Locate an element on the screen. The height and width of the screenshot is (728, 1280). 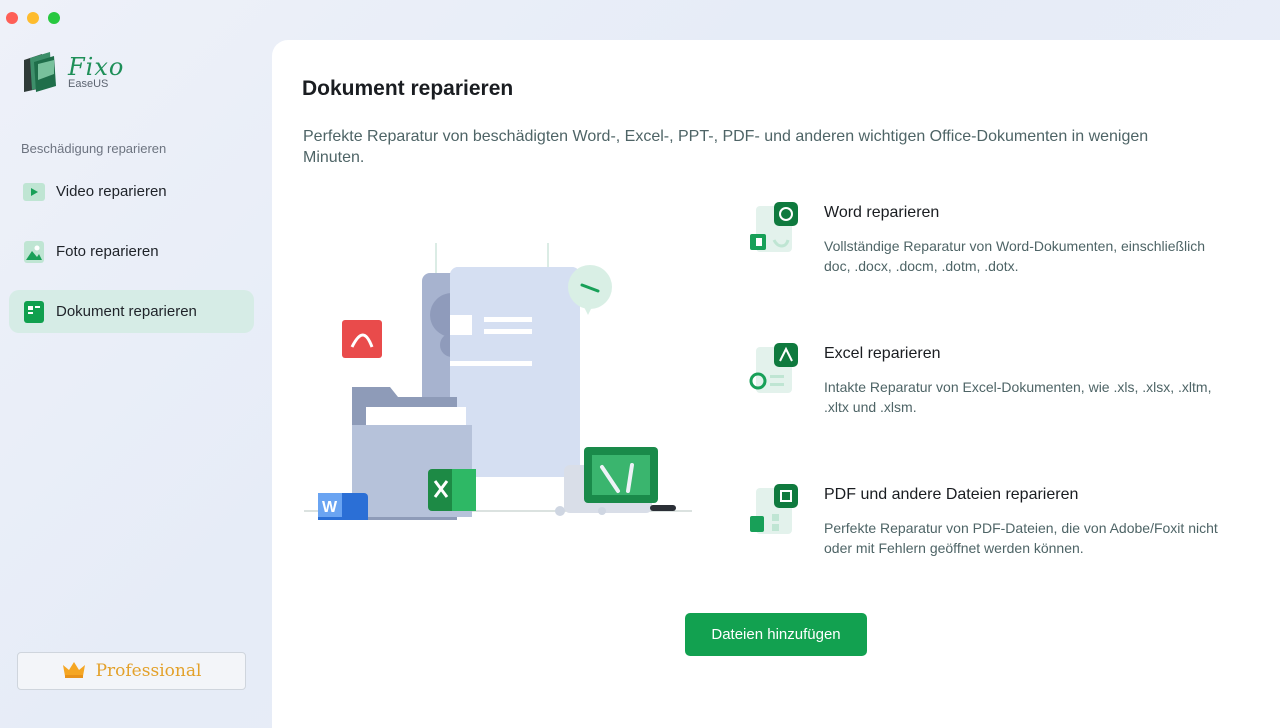
photo-icon is located at coordinates (34, 251).